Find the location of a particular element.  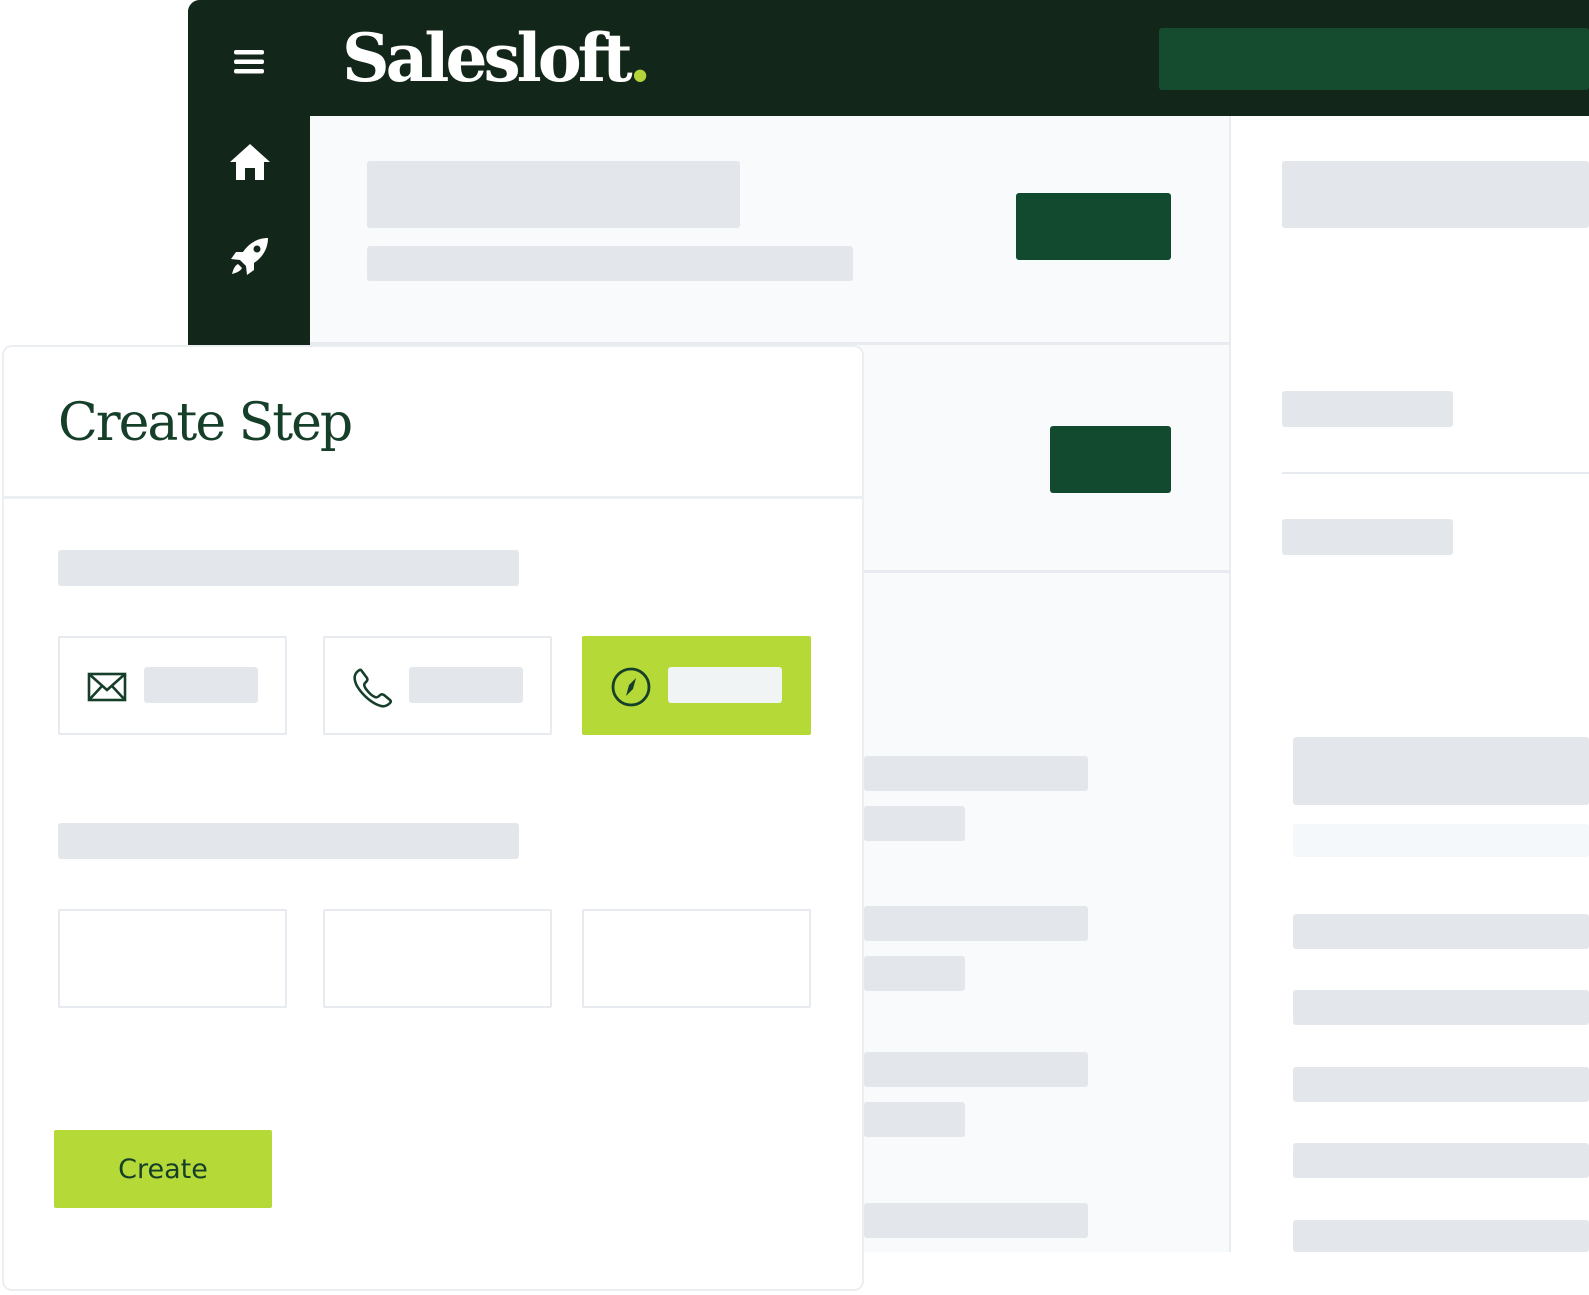

step-detail-label-placeholder is located at coordinates (288, 841).